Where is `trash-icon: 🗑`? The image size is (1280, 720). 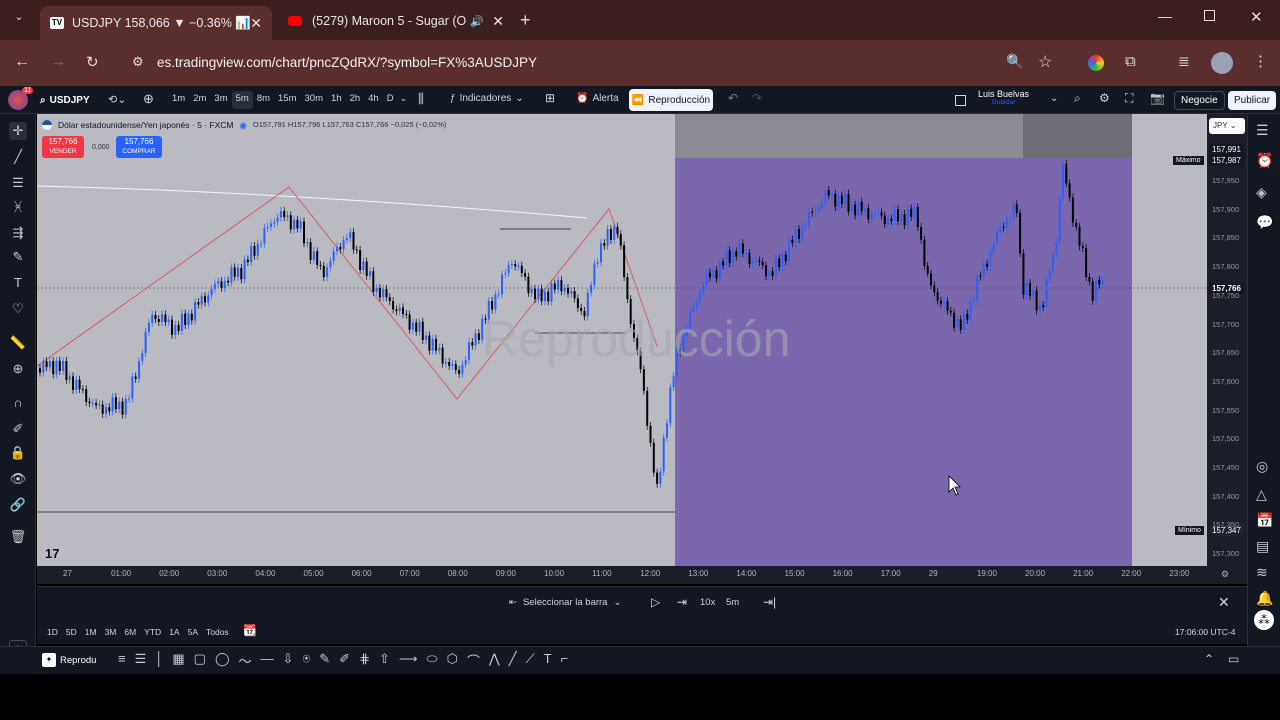 trash-icon: 🗑 is located at coordinates (18, 537).